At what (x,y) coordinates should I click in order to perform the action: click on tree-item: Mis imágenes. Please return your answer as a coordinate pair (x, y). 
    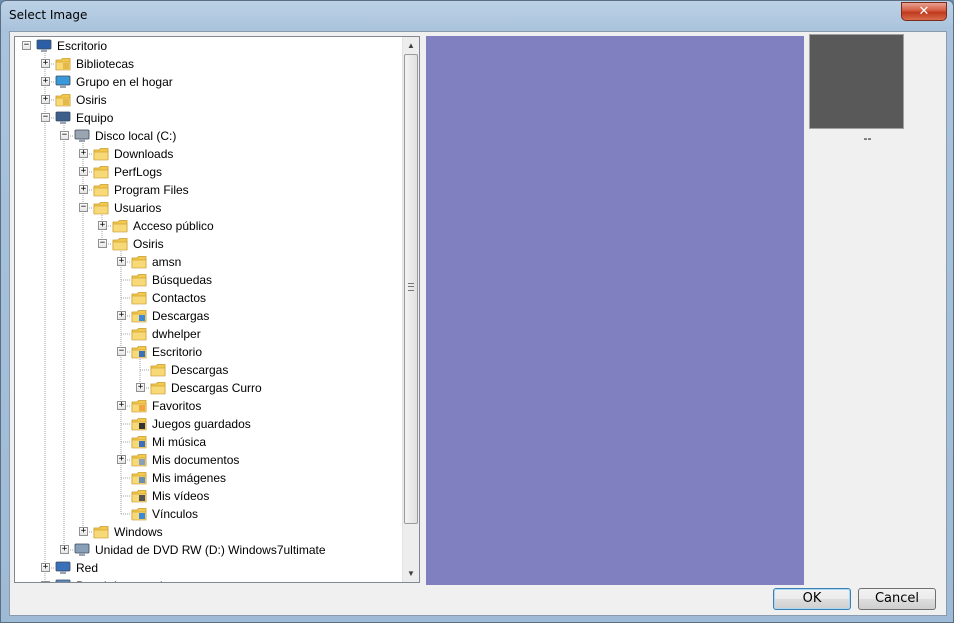
    Looking at the image, I should click on (209, 478).